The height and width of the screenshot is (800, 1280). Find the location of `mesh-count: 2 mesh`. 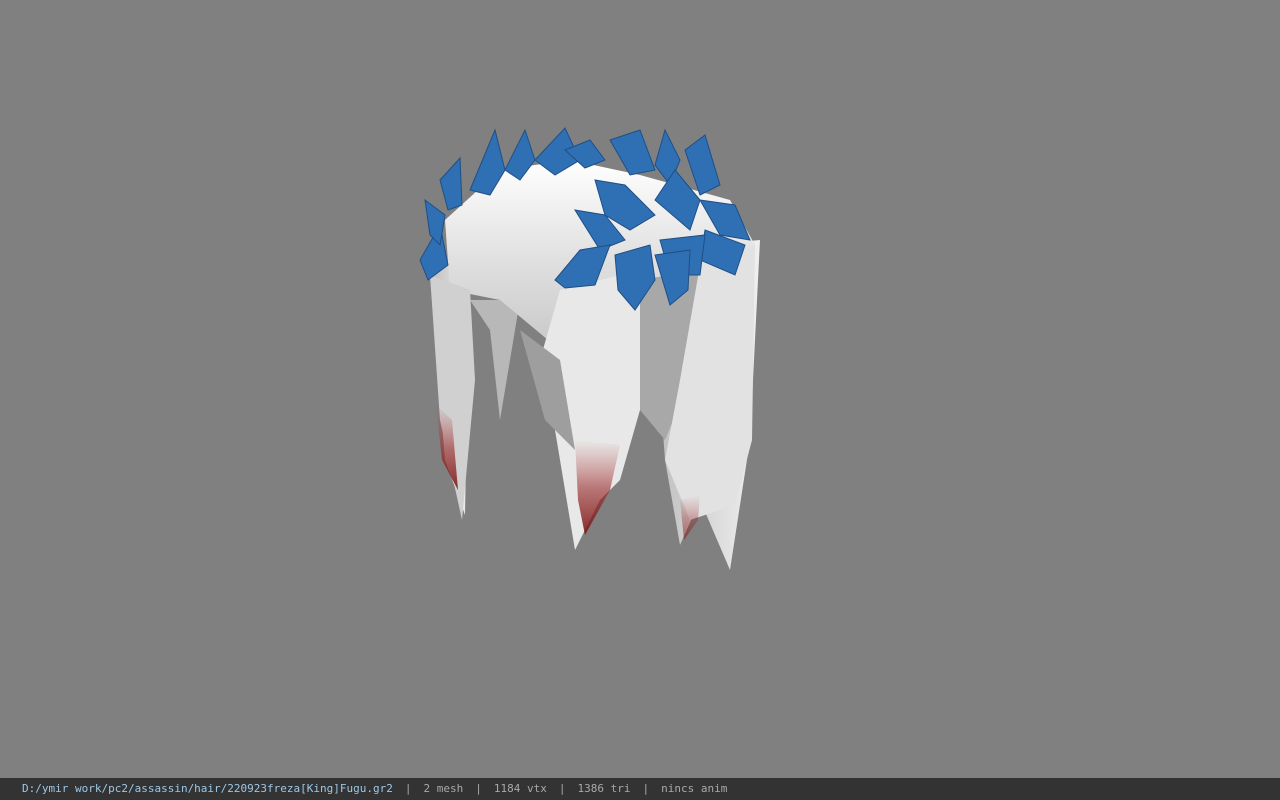

mesh-count: 2 mesh is located at coordinates (443, 788).